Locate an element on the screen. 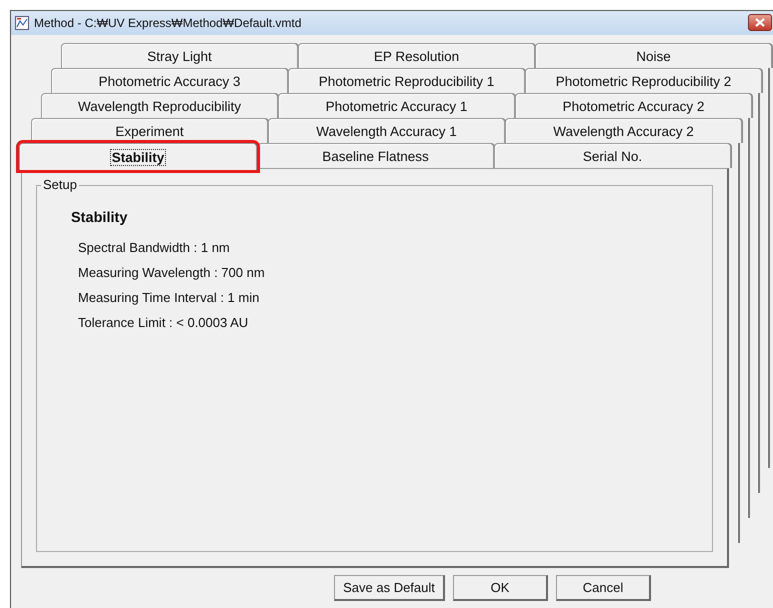 The height and width of the screenshot is (608, 773). setting-text: Measuring Time Interval : 1 min is located at coordinates (169, 298).